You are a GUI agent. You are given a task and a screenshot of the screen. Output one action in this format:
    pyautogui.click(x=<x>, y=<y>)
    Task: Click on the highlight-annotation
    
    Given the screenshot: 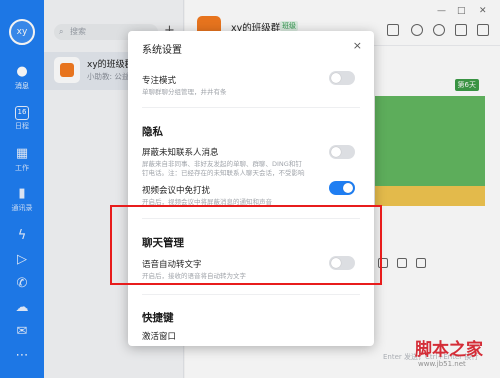 What is the action you would take?
    pyautogui.click(x=246, y=245)
    